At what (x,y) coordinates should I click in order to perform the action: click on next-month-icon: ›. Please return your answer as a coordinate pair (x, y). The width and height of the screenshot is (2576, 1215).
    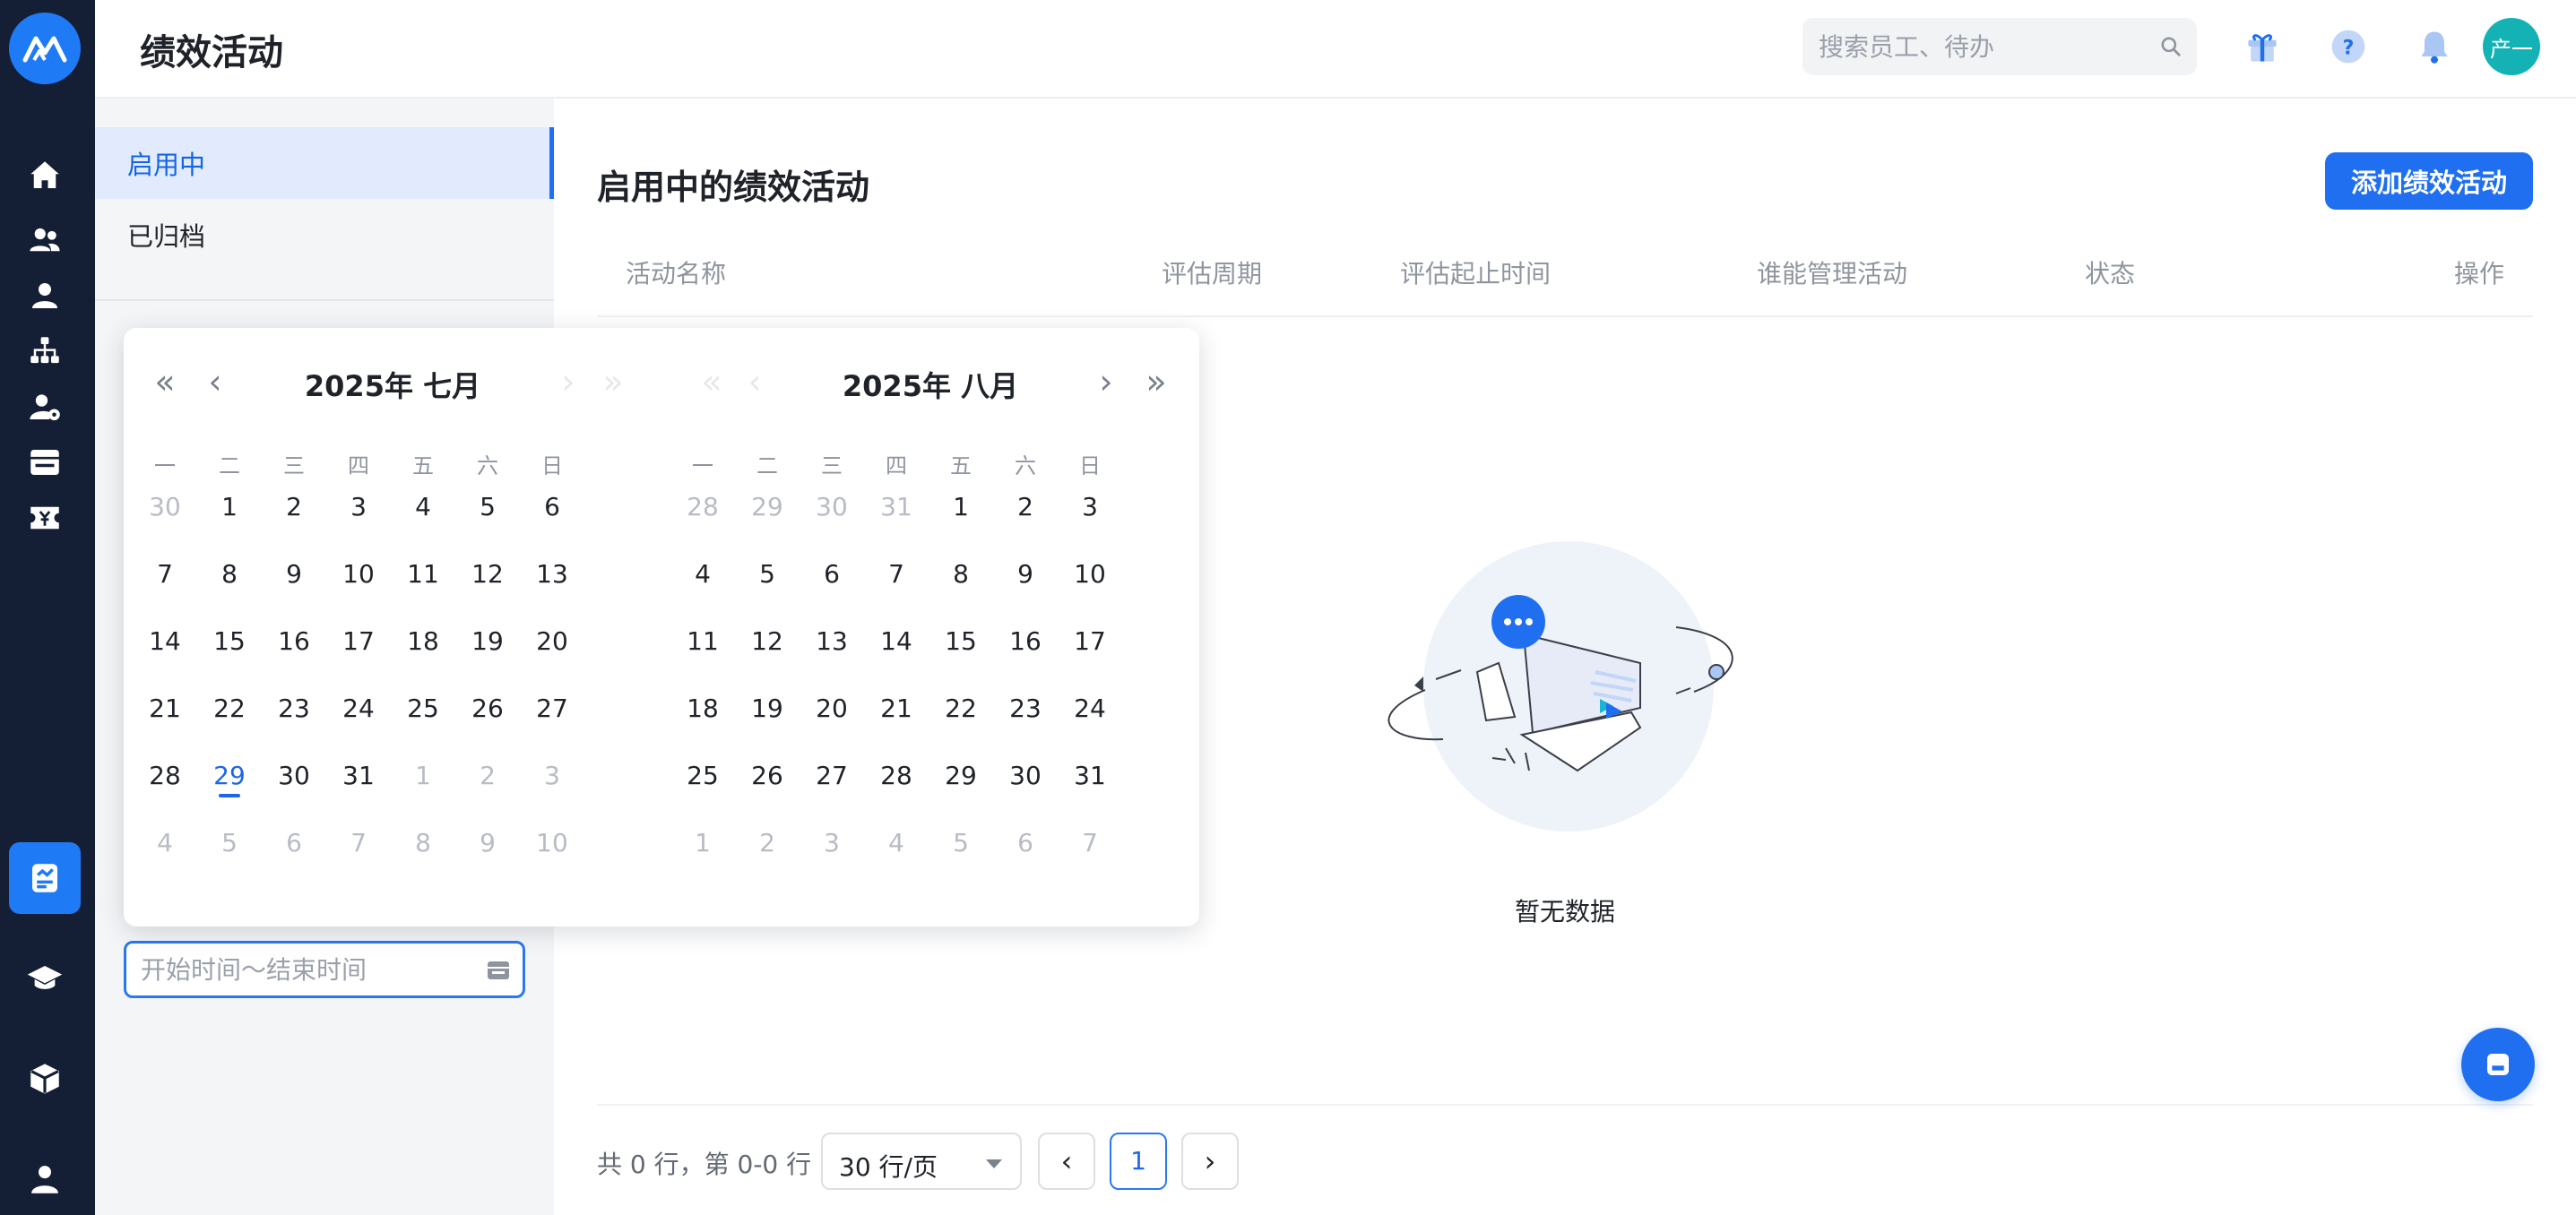
    Looking at the image, I should click on (1106, 381).